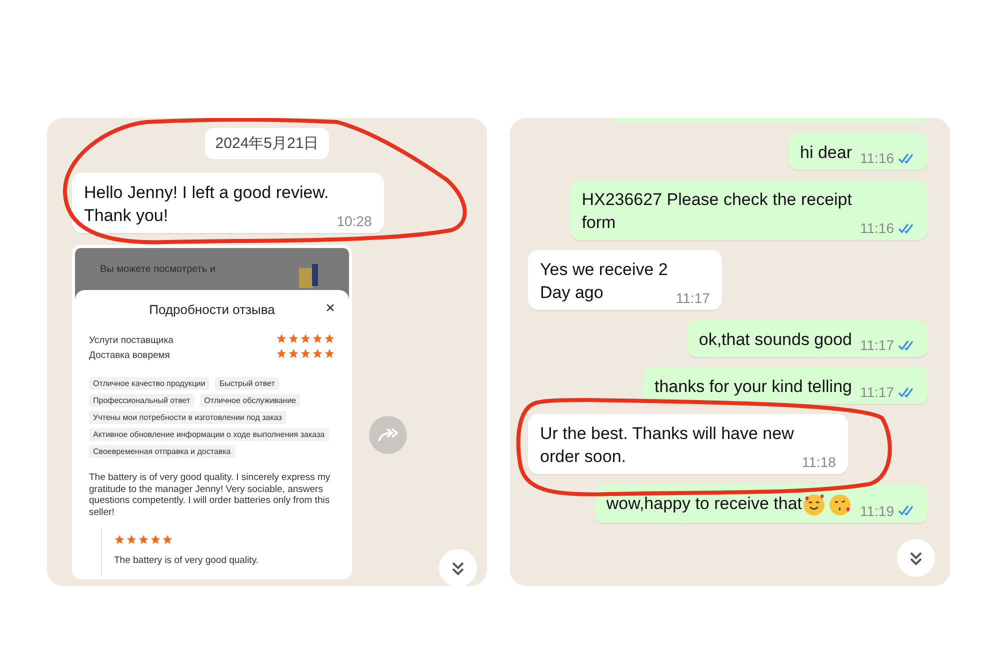  What do you see at coordinates (129, 355) in the screenshot?
I see `rating-label: Доставка вовремя` at bounding box center [129, 355].